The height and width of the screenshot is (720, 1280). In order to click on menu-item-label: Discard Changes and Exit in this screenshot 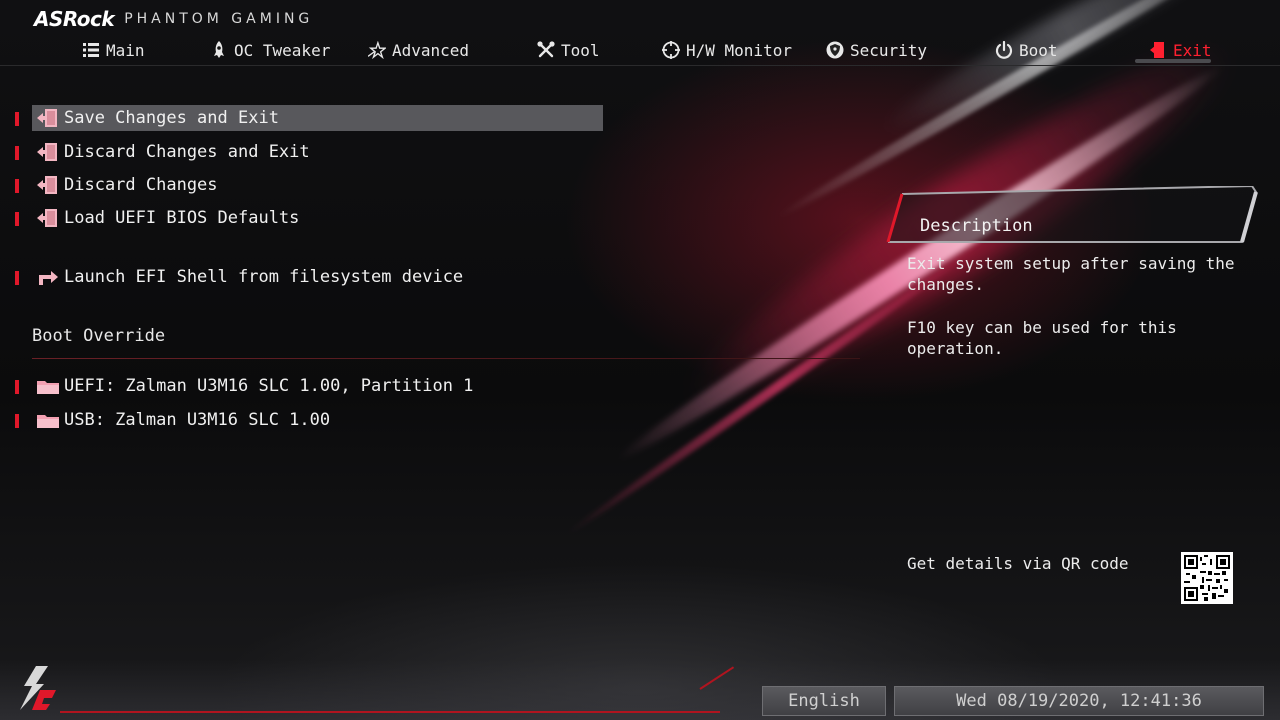, I will do `click(187, 152)`.